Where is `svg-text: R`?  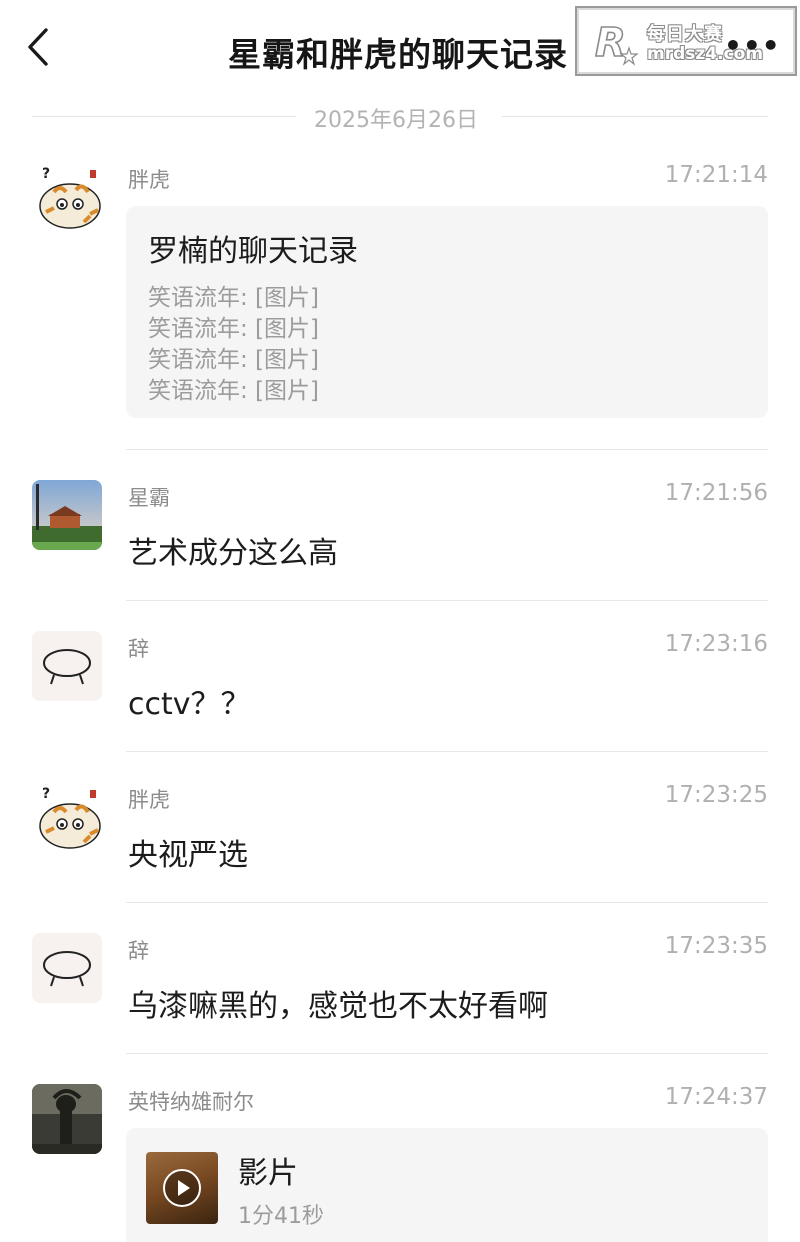
svg-text: R is located at coordinates (610, 43).